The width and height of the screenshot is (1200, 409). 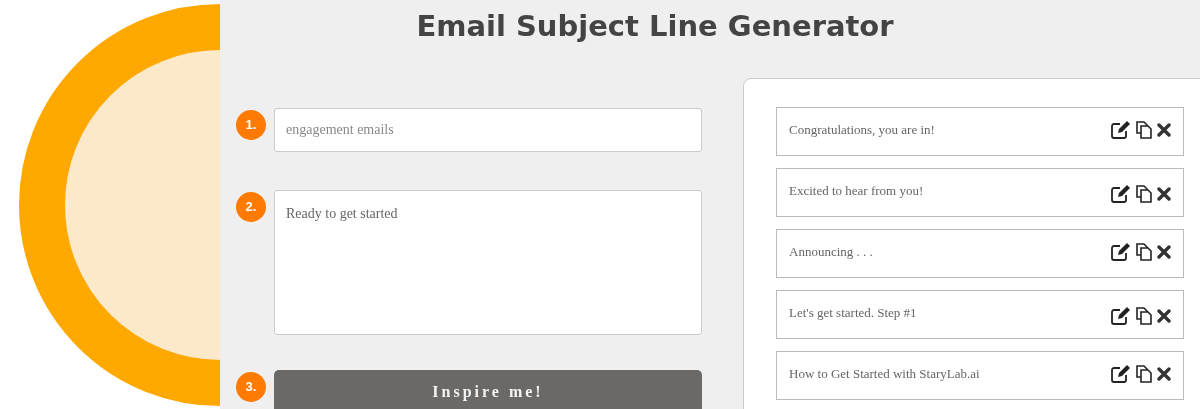 What do you see at coordinates (488, 389) in the screenshot?
I see `inspire-button: Inspire me!` at bounding box center [488, 389].